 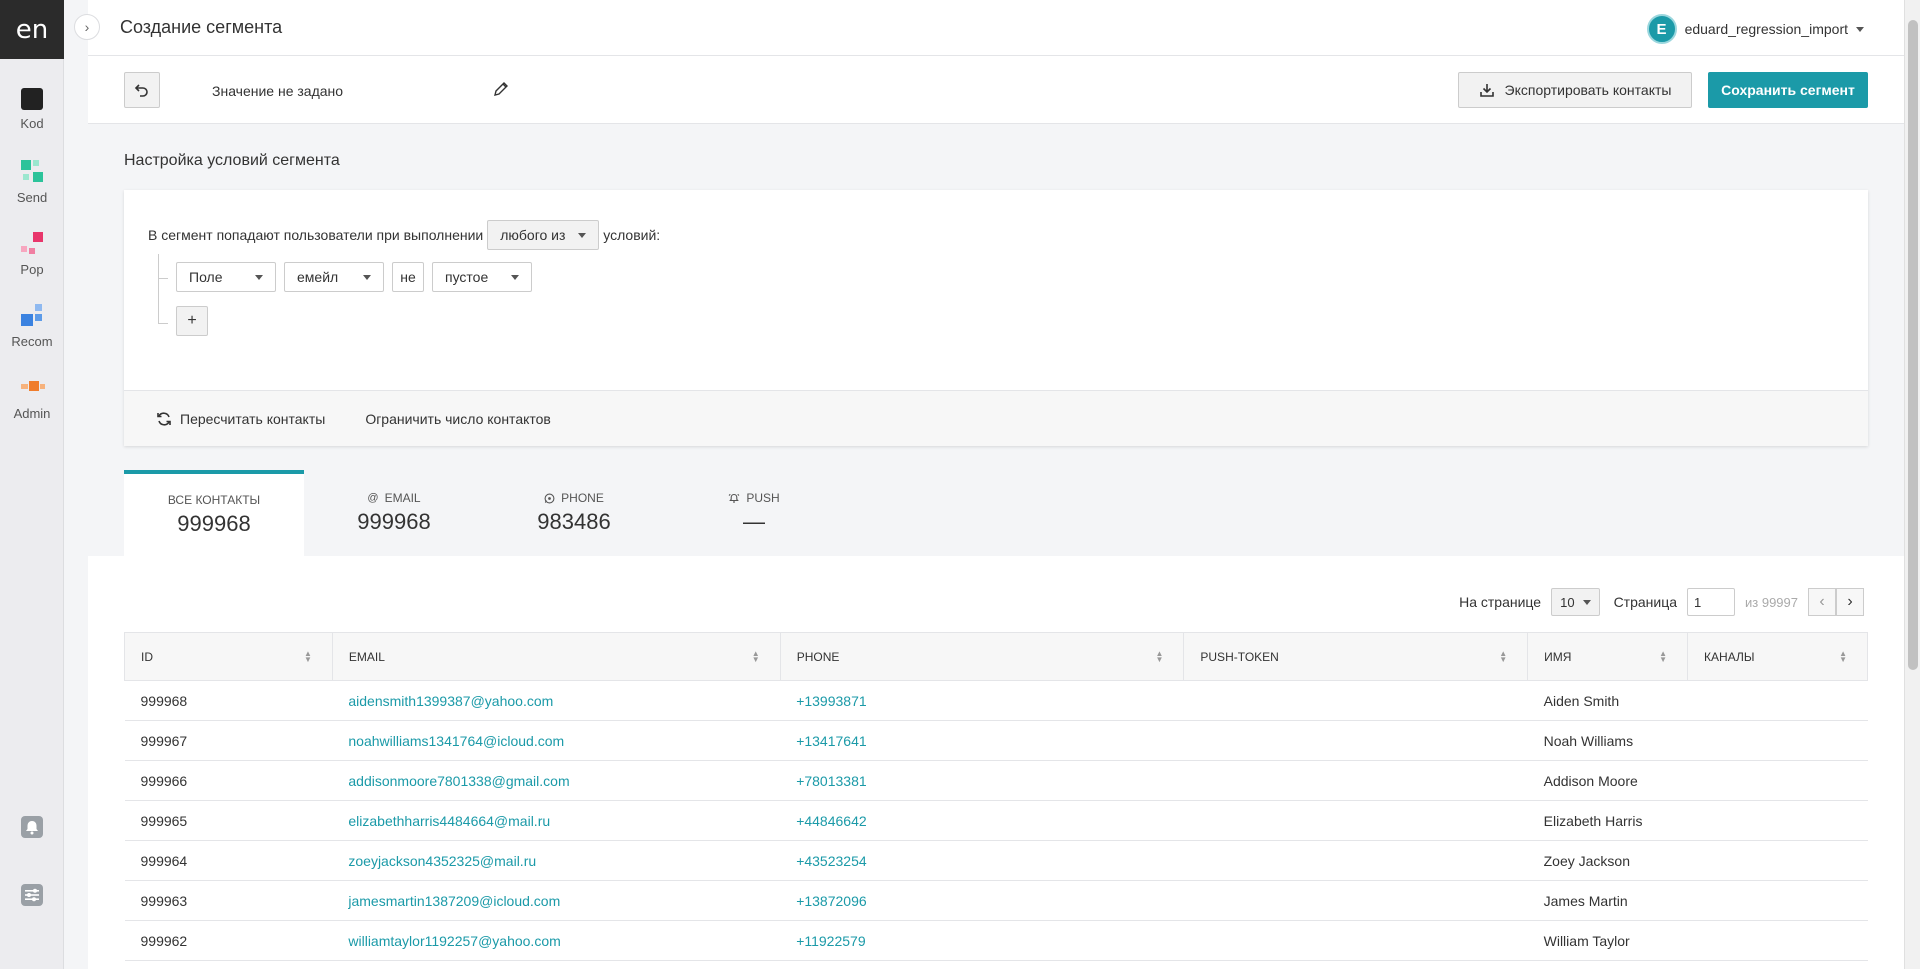 I want to click on pagination: На странице 10 Страница из 99997 ‹ ›, so click(x=1661, y=602).